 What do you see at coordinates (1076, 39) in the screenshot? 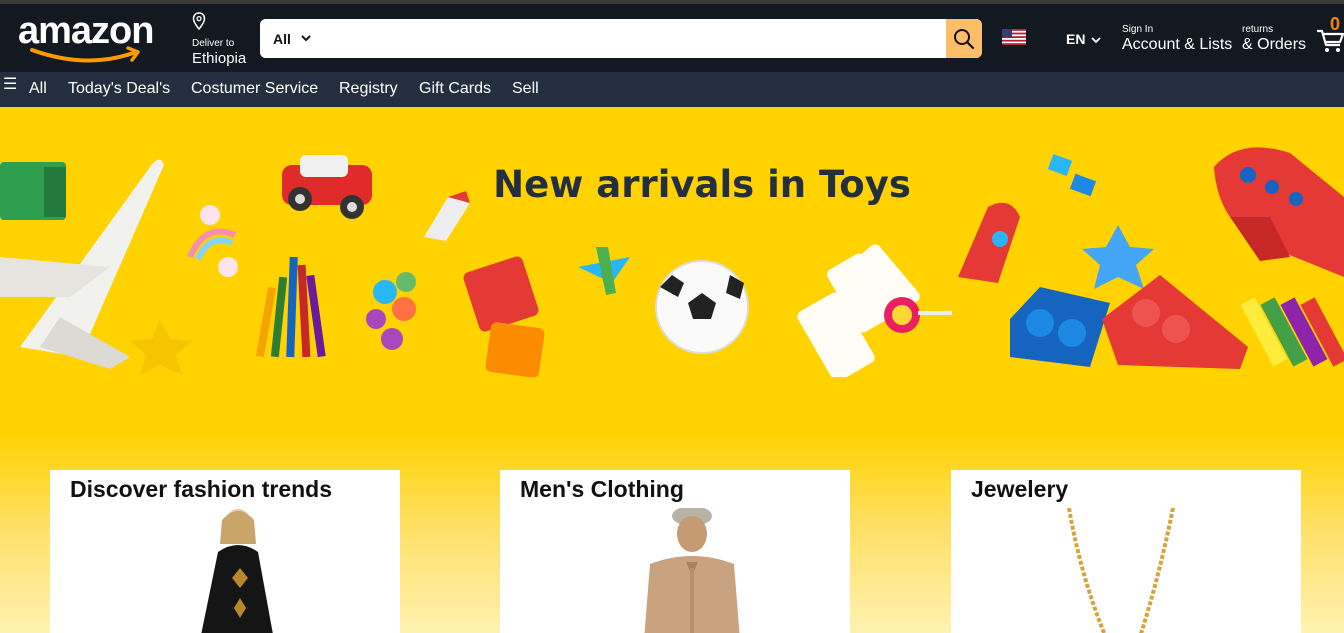
I see `language-label: EN` at bounding box center [1076, 39].